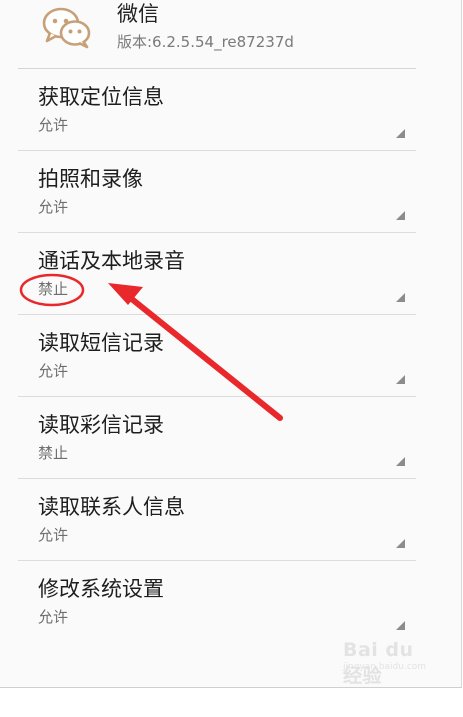  Describe the element at coordinates (217, 192) in the screenshot. I see `permission-camera: 拍照和录像 允许` at that location.